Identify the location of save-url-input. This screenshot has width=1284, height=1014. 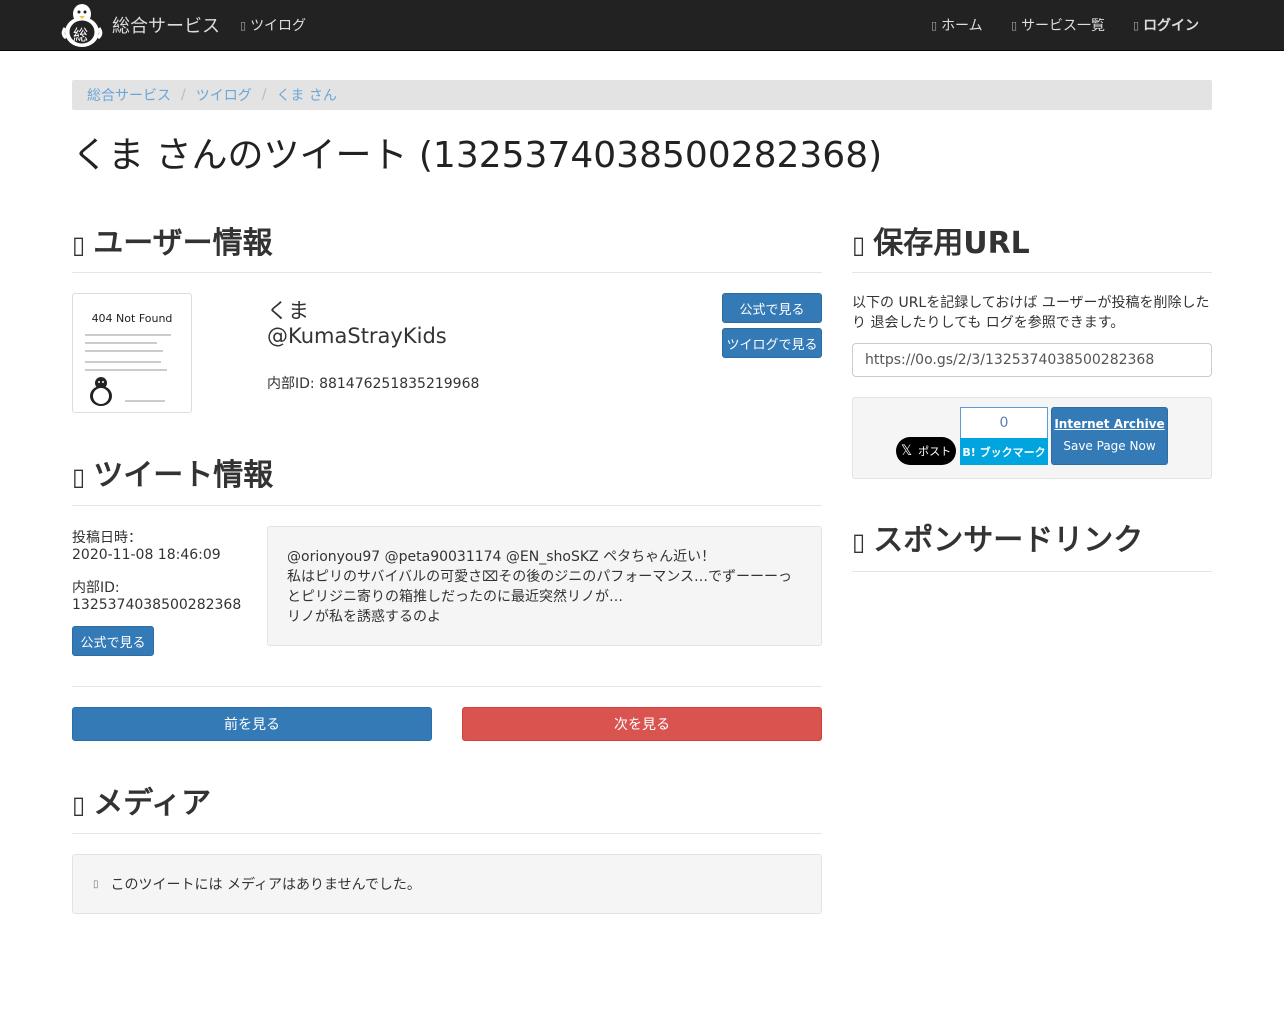
(1032, 360).